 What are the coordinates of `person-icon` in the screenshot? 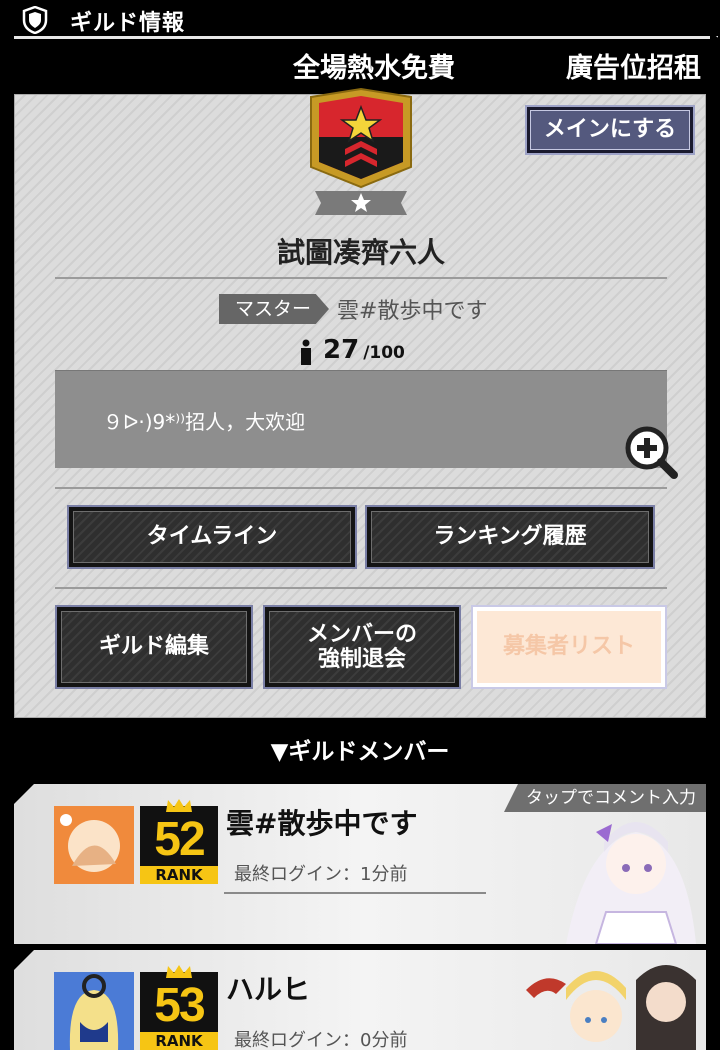 It's located at (306, 352).